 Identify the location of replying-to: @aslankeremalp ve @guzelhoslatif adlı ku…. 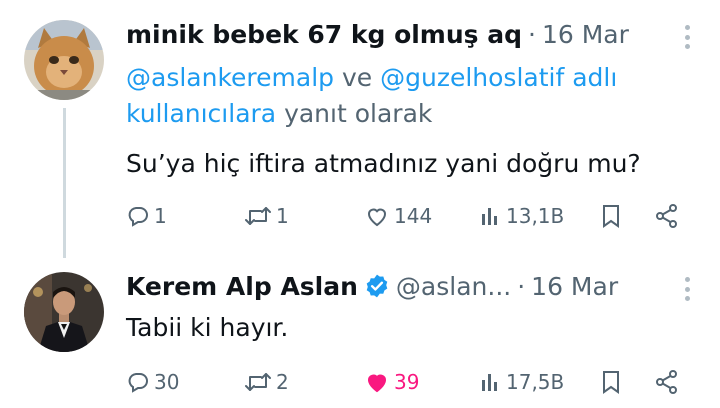
(406, 96).